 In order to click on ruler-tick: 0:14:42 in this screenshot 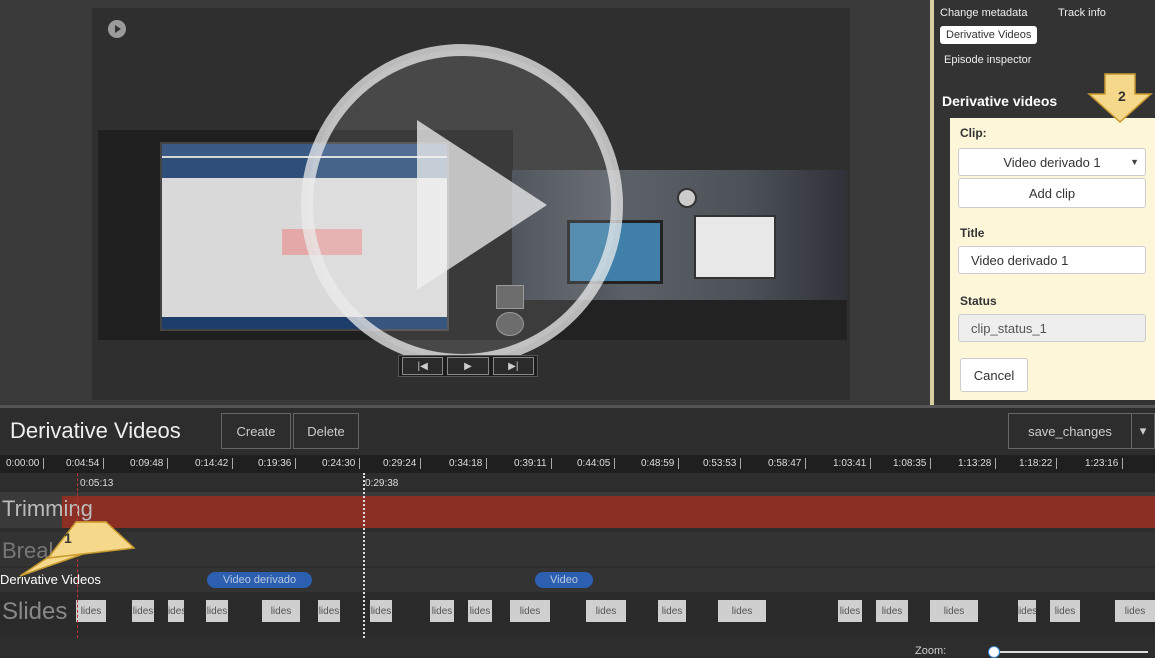, I will do `click(214, 463)`.